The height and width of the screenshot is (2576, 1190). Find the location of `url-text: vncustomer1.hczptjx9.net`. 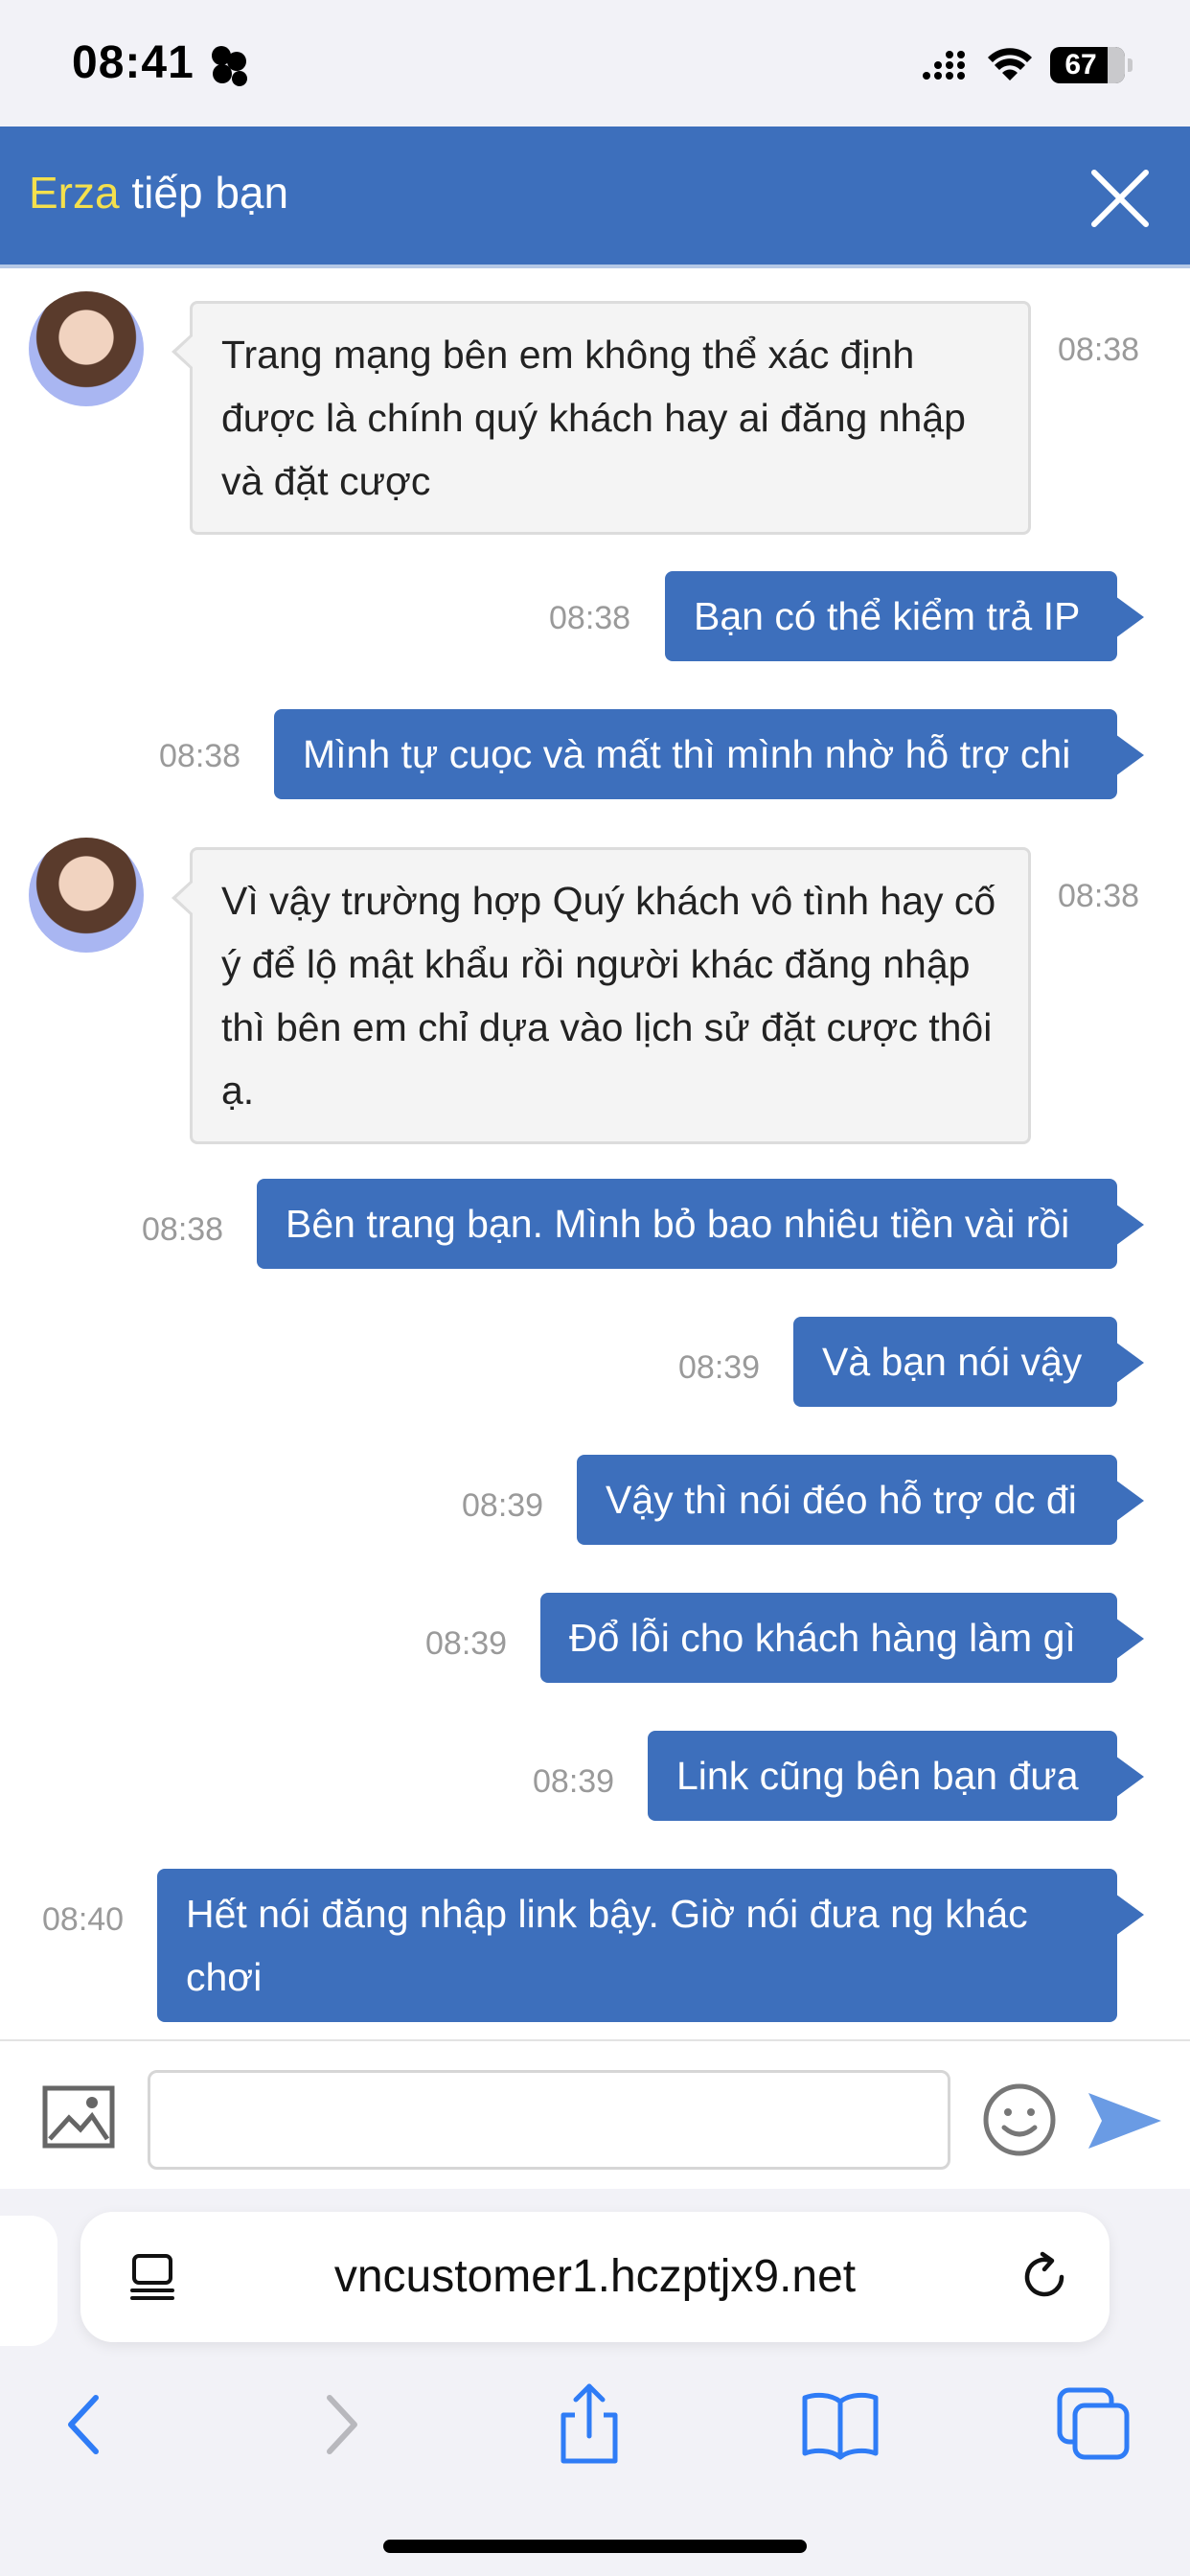

url-text: vncustomer1.hczptjx9.net is located at coordinates (595, 2276).